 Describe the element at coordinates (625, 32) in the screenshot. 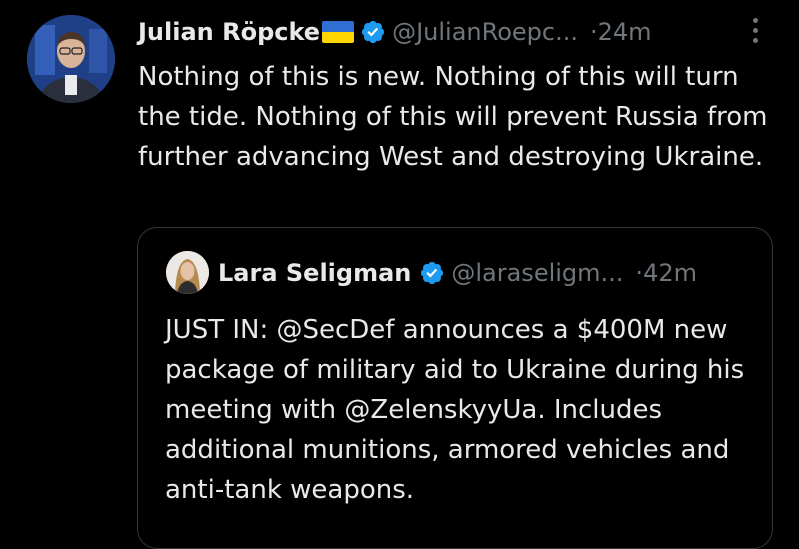

I see `tweet-timestamp: 24m` at that location.